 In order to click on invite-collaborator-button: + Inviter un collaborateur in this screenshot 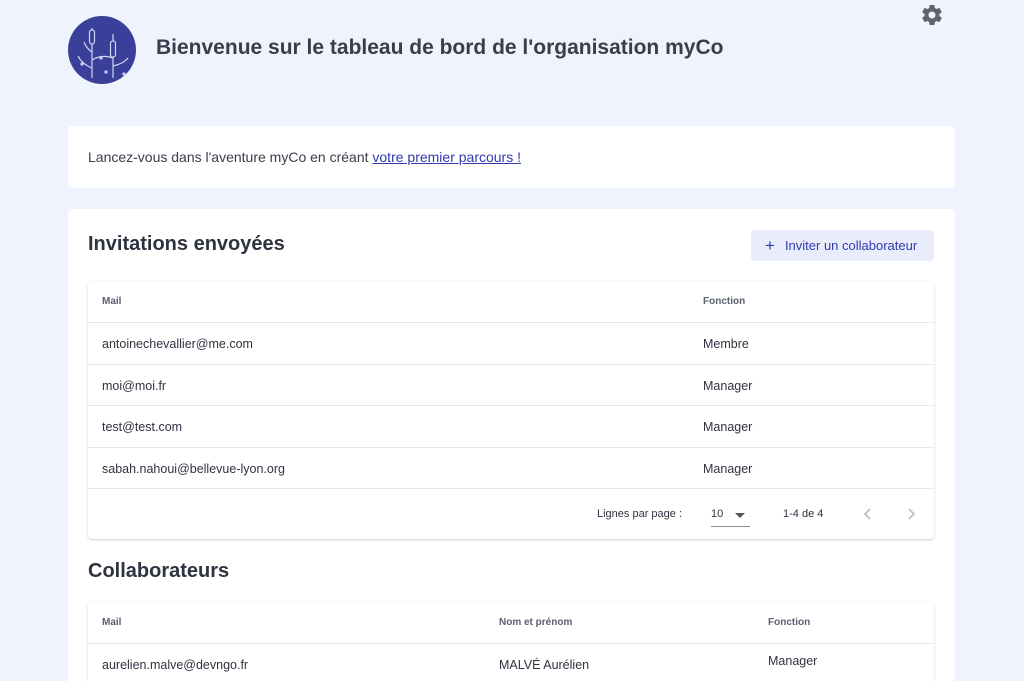, I will do `click(842, 245)`.